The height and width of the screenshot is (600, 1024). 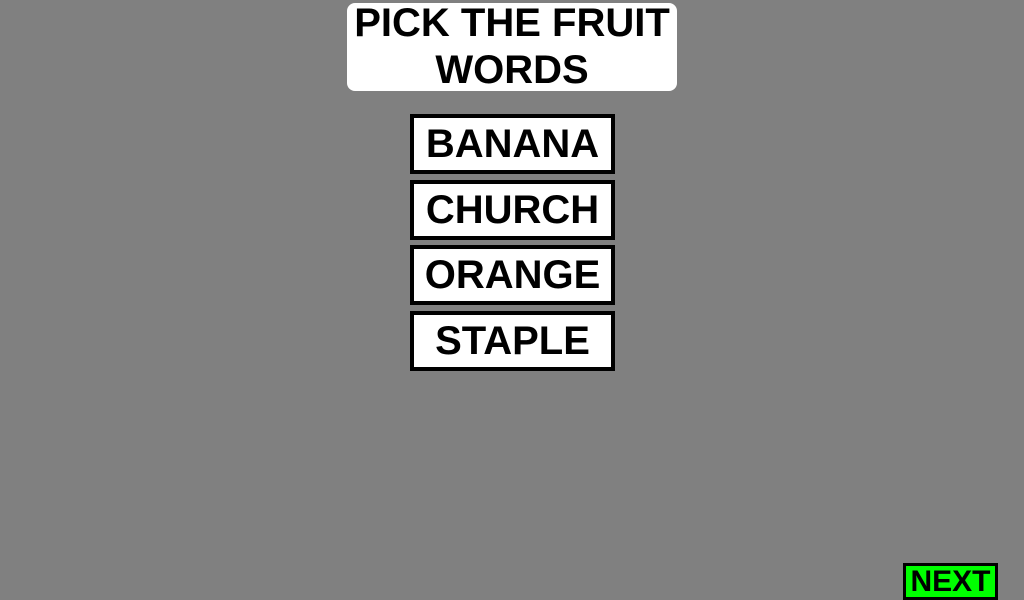 What do you see at coordinates (512, 275) in the screenshot?
I see `word-choice-orange: ORANGE` at bounding box center [512, 275].